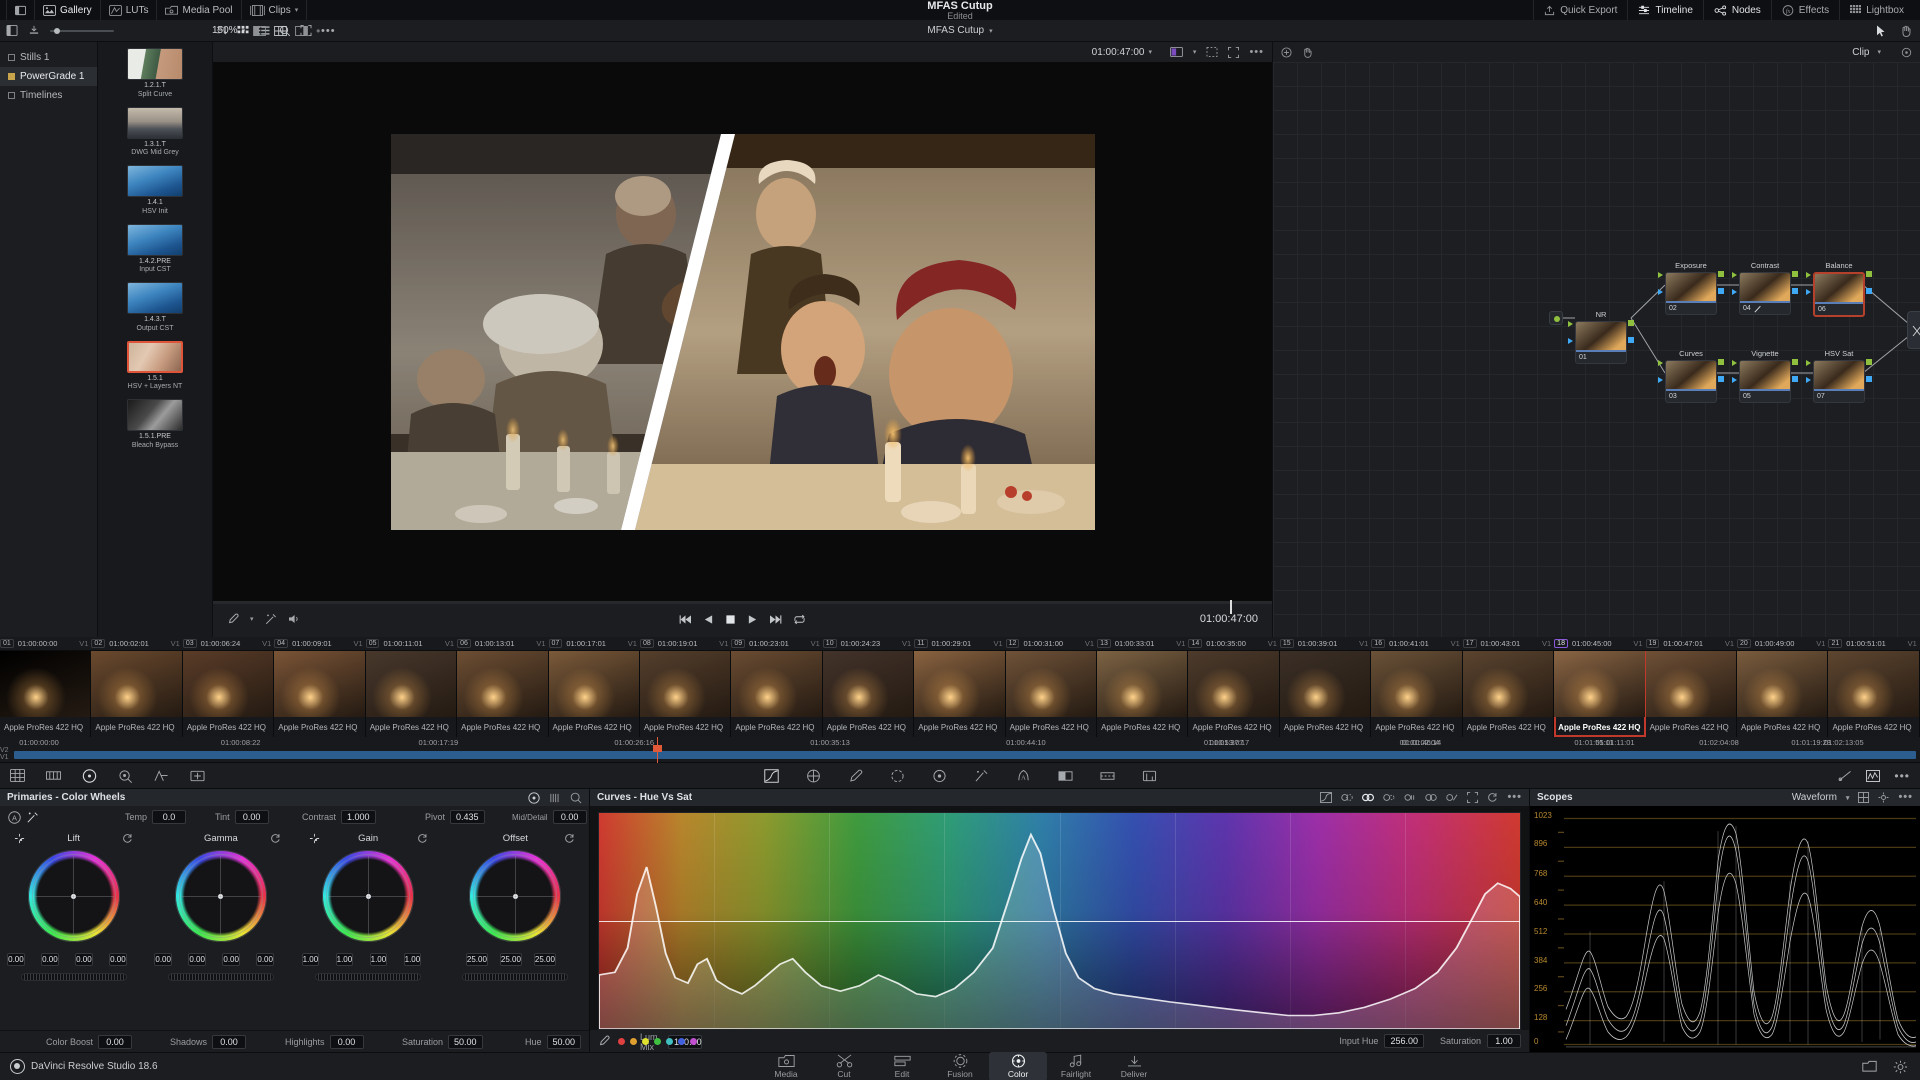  Describe the element at coordinates (1065, 776) in the screenshot. I see `key-tool-icon` at that location.